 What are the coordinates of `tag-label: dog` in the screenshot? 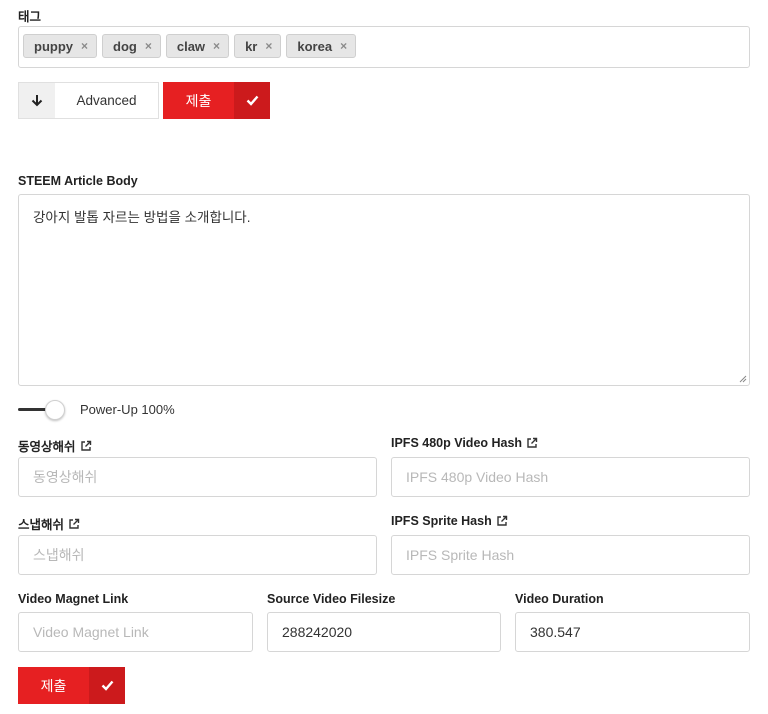 It's located at (125, 46).